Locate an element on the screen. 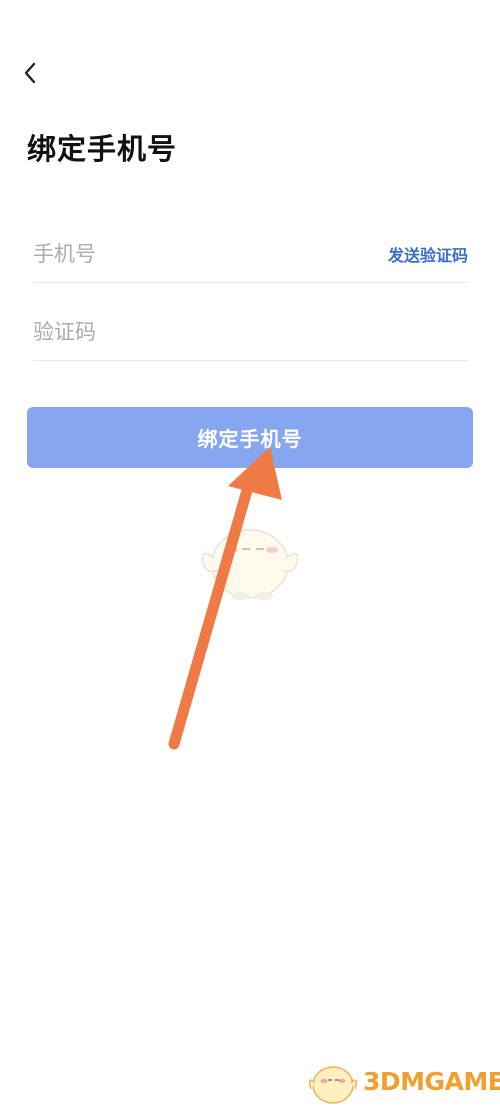  chevron-left-icon is located at coordinates (30, 73).